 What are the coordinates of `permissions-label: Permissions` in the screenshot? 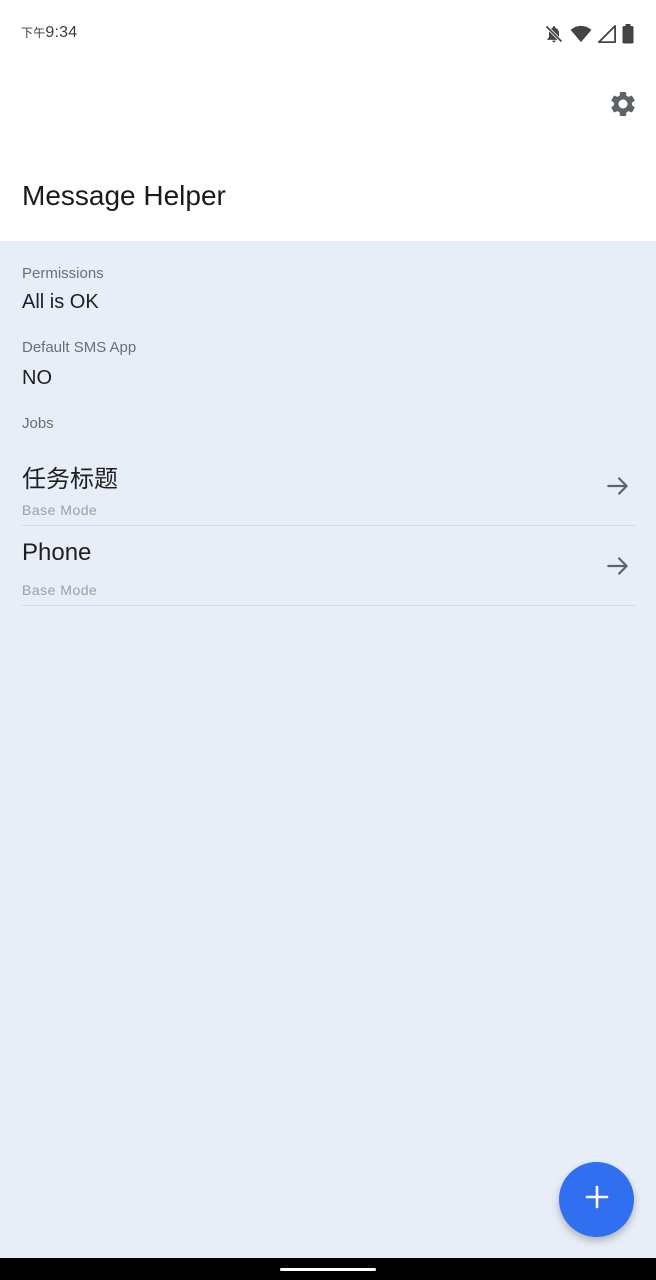 It's located at (63, 273).